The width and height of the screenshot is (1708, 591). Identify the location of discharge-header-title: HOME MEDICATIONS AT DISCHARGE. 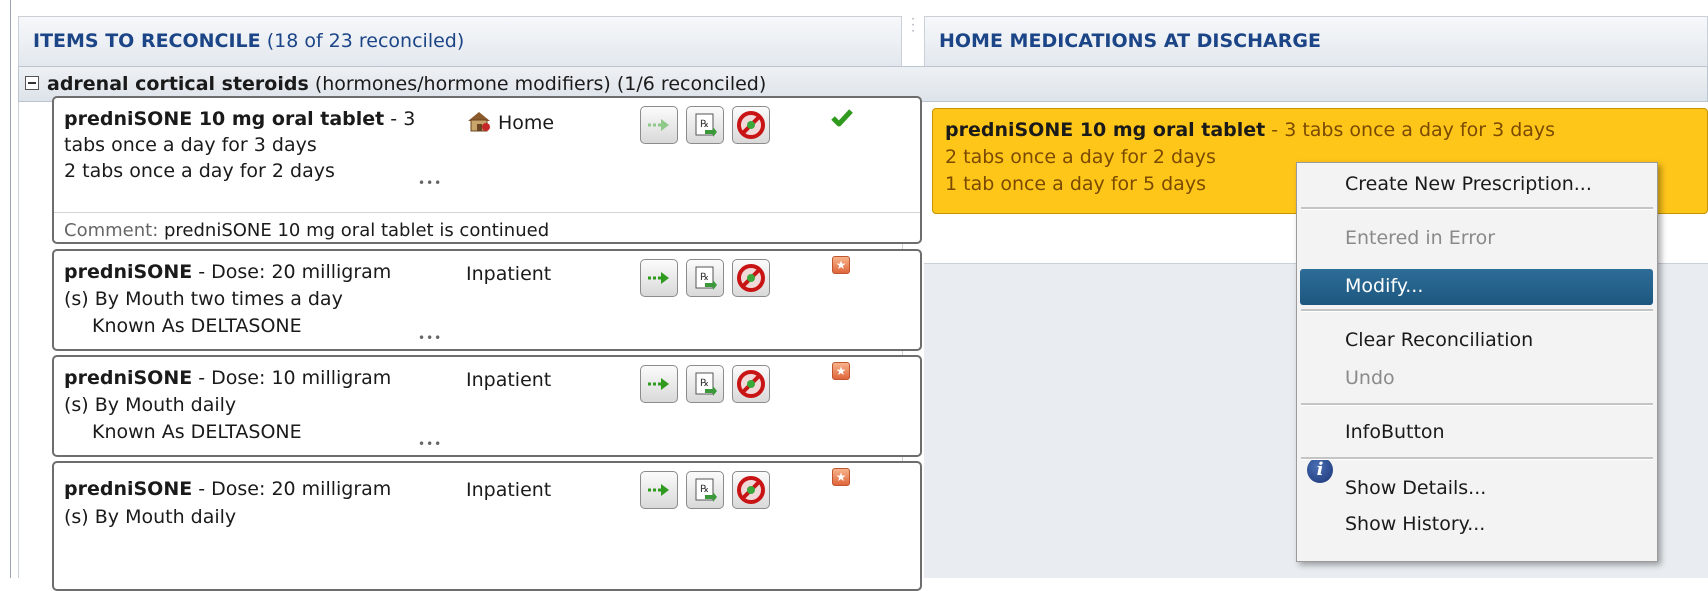
(1130, 41).